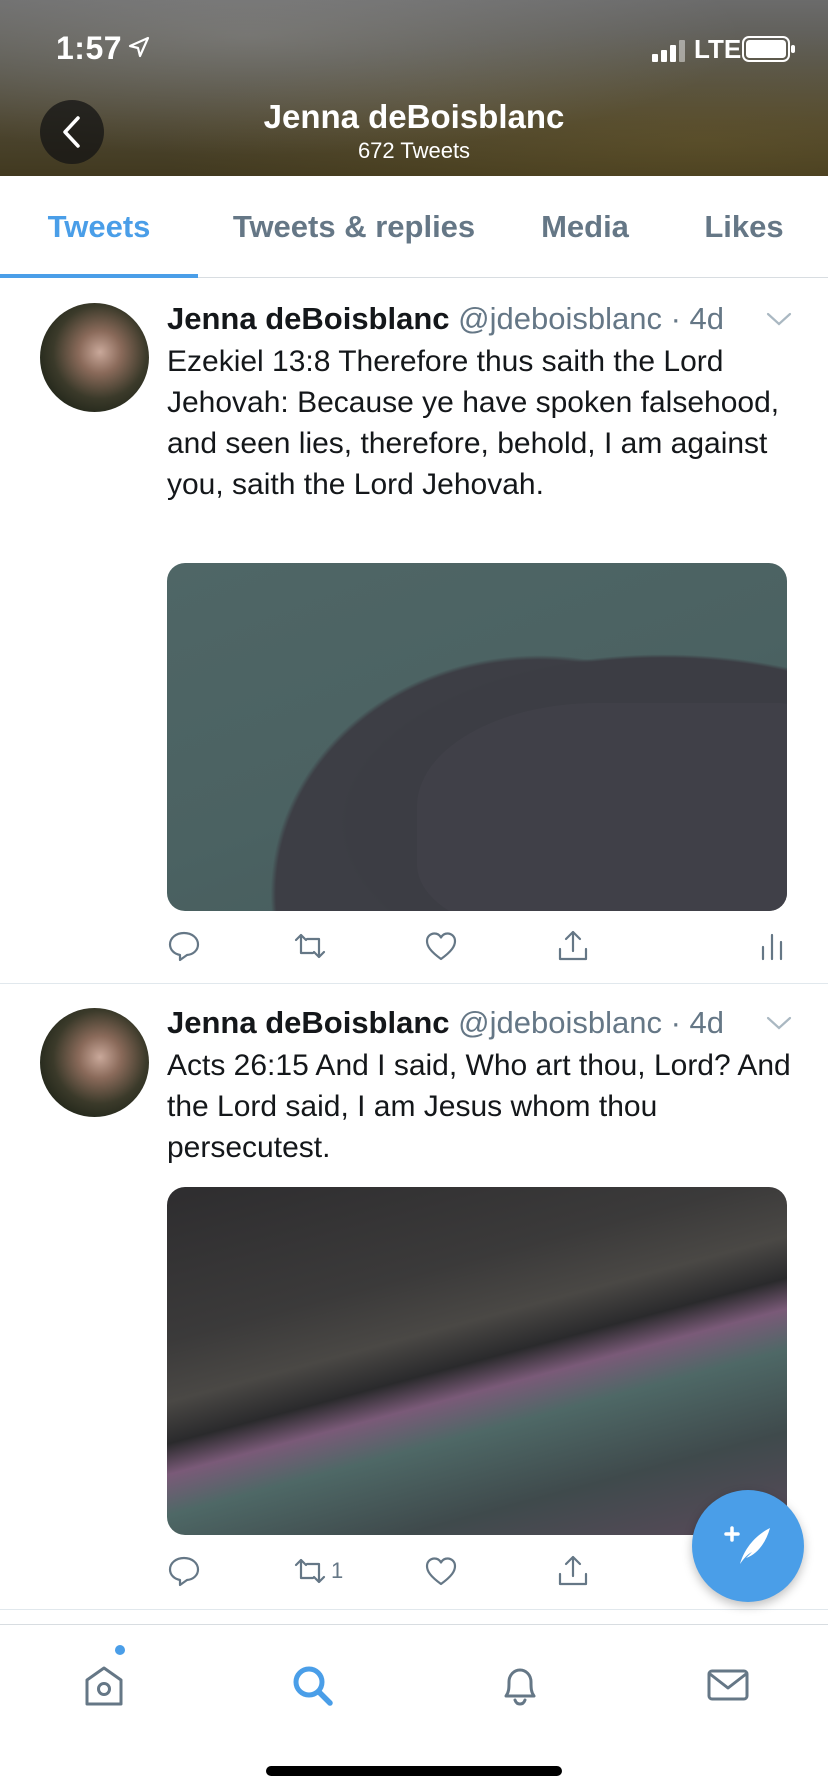  I want to click on tweet-actions, so click(477, 946).